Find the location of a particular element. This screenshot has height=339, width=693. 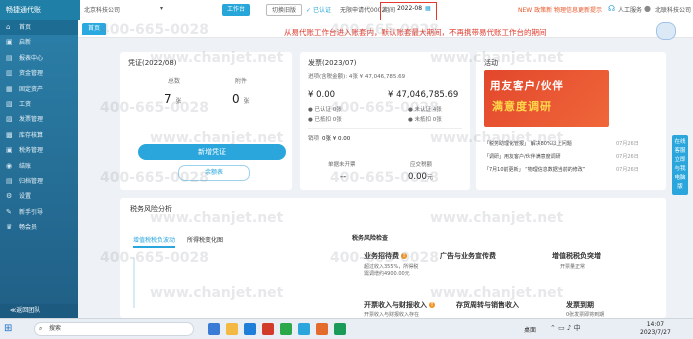

activity-item: 「税务助理化管报」 解决80%以上问题 is located at coordinates (549, 143).